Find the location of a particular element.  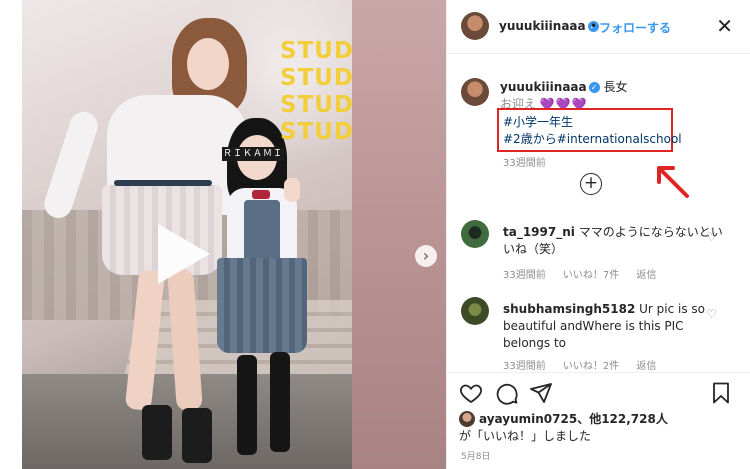

play-icon is located at coordinates (184, 254).